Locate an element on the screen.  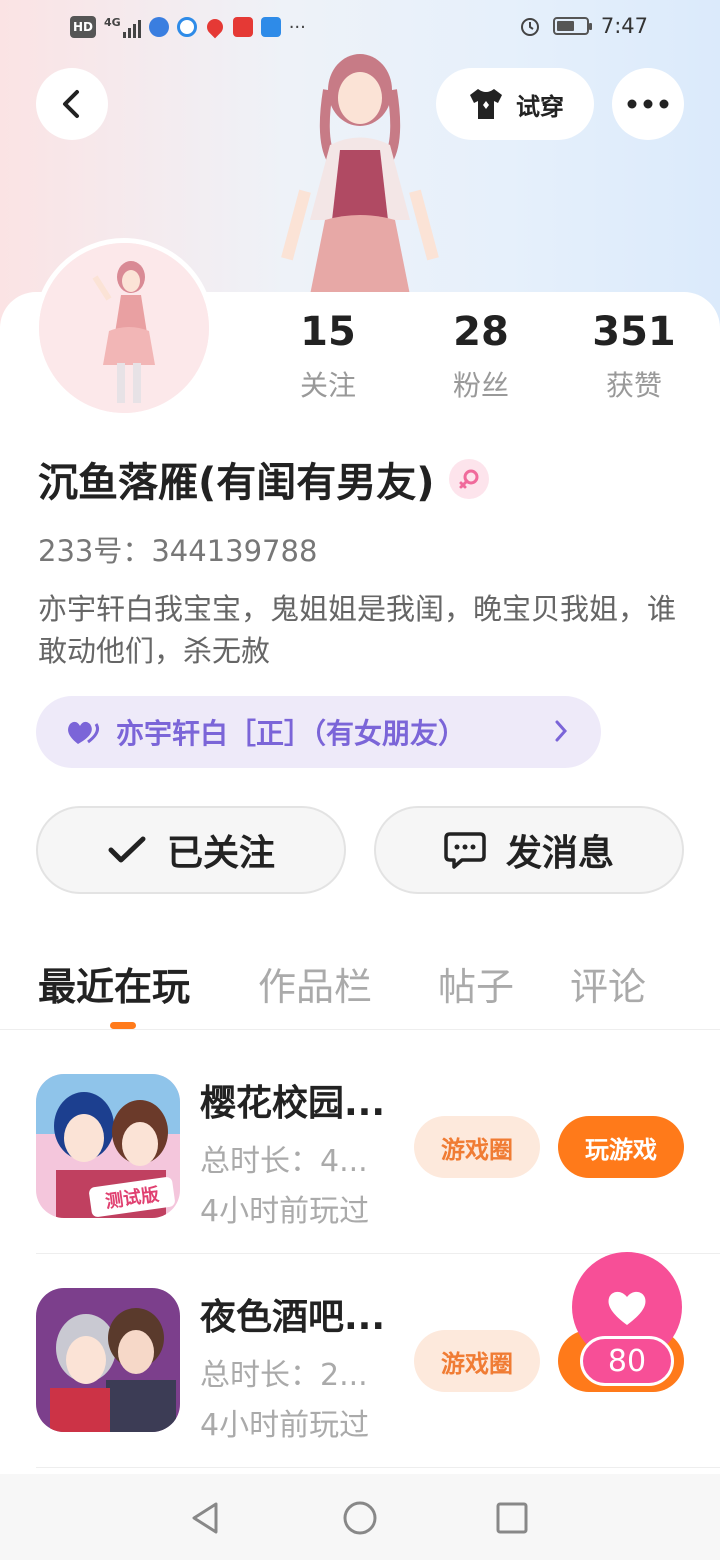
app-icon is located at coordinates (158, 27).